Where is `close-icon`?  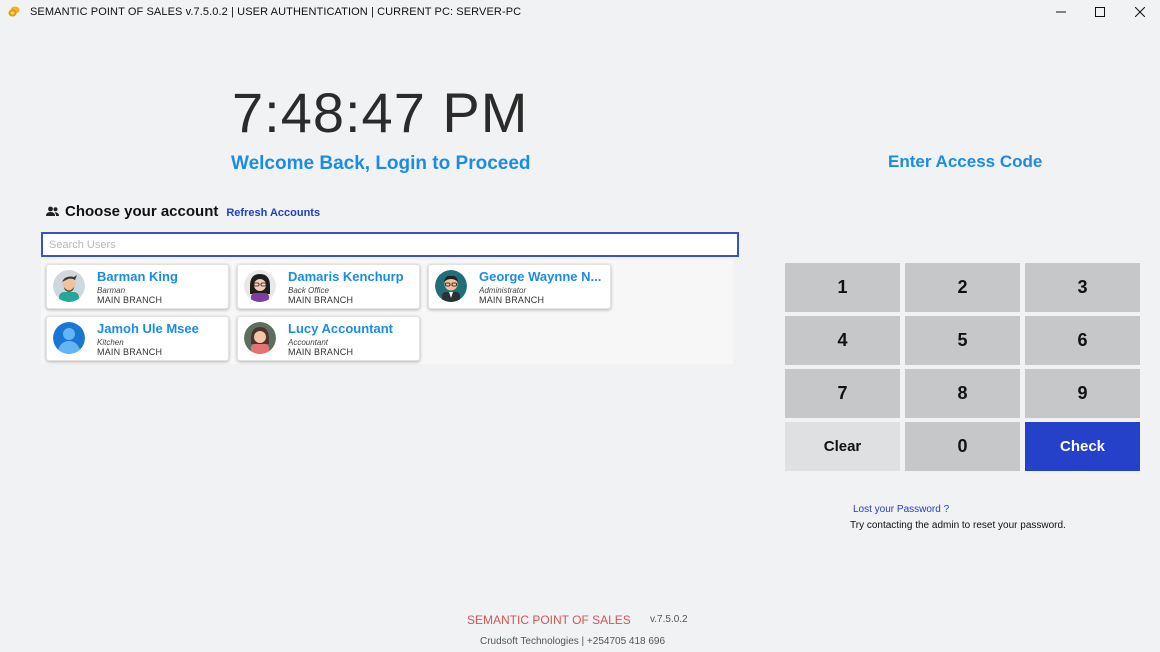
close-icon is located at coordinates (1140, 12).